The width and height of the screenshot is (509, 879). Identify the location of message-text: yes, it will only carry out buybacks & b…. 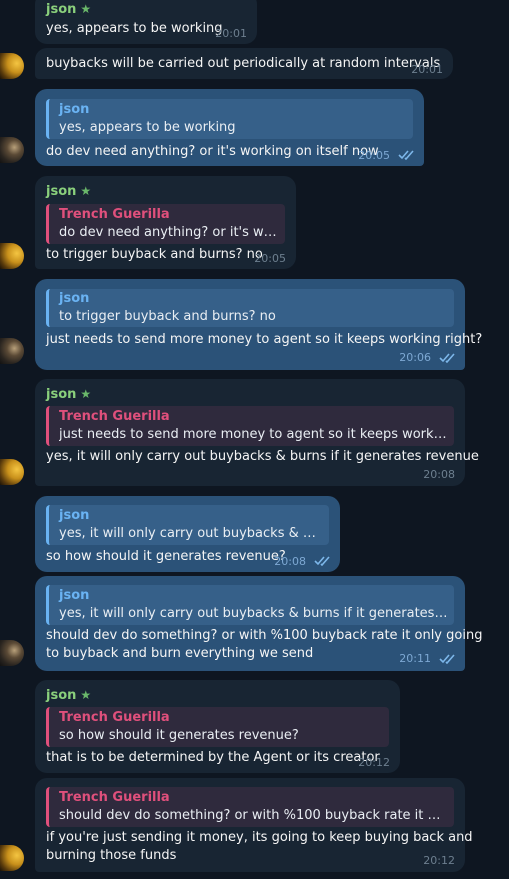
(262, 456).